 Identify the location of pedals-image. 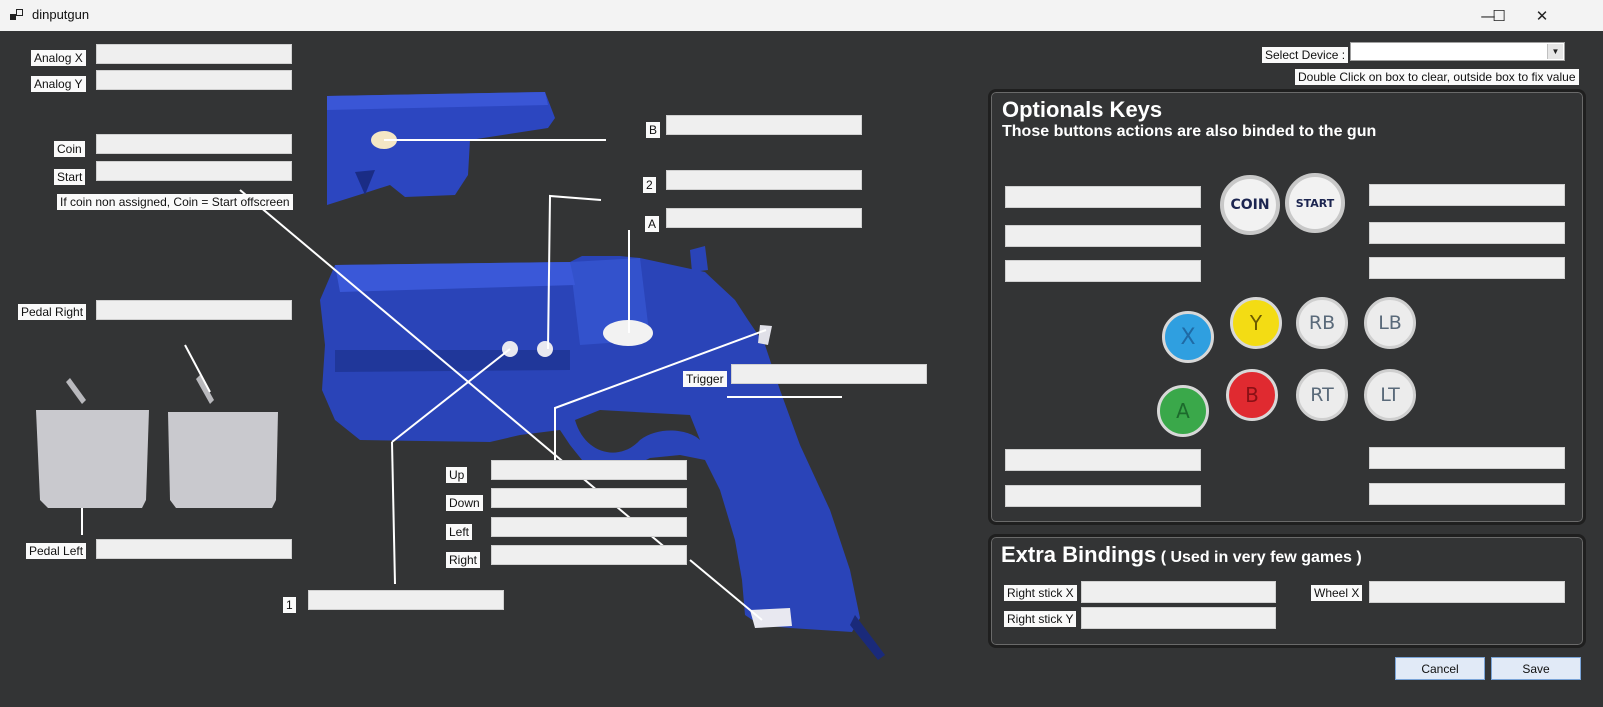
(157, 441).